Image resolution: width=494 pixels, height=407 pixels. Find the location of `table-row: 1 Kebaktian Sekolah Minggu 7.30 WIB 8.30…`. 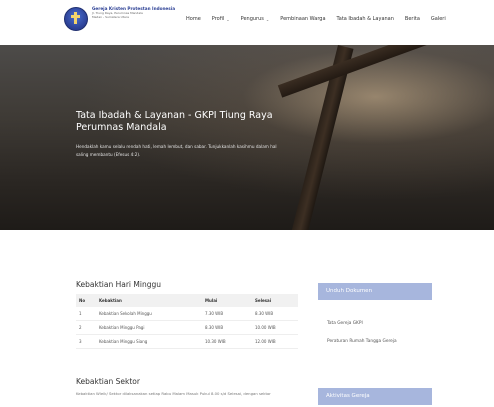

table-row: 1 Kebaktian Sekolah Minggu 7.30 WIB 8.30… is located at coordinates (187, 314).